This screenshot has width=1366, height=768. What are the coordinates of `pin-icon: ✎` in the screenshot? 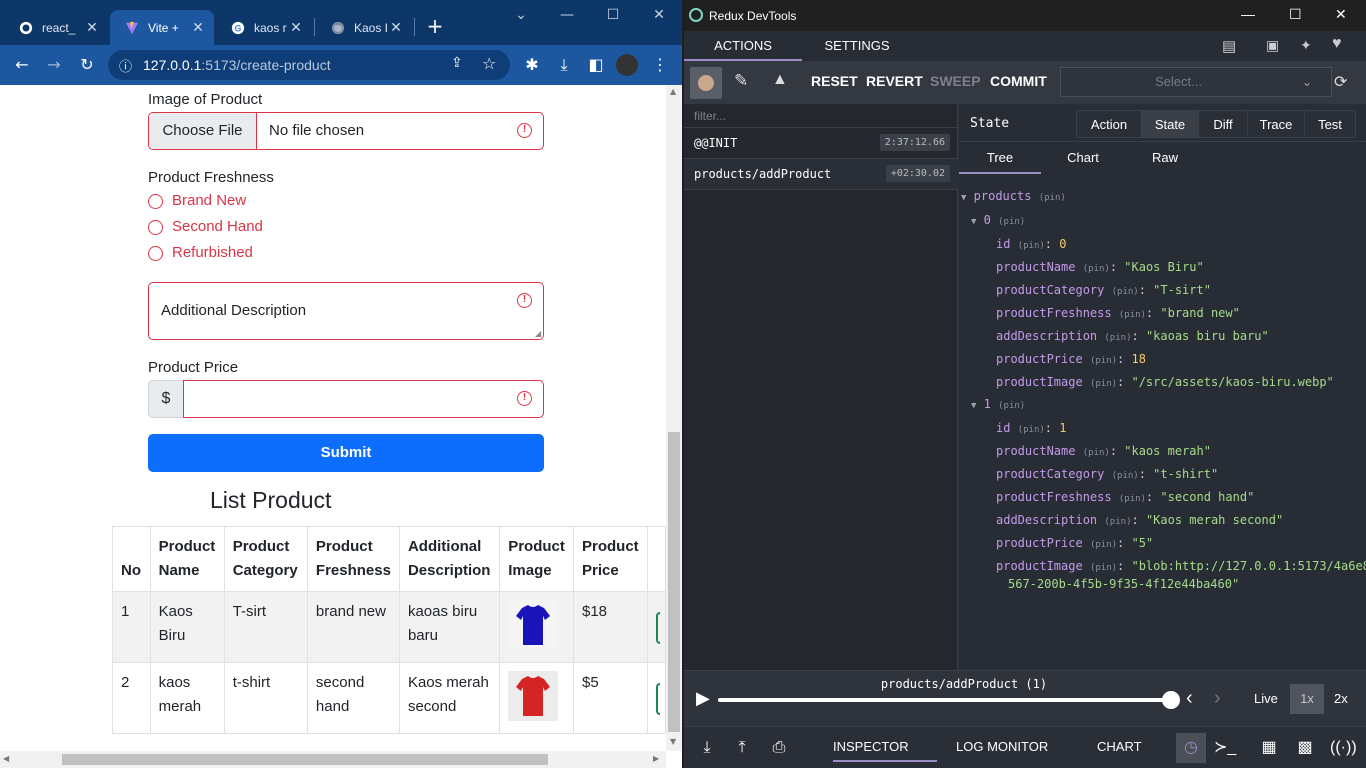 It's located at (741, 81).